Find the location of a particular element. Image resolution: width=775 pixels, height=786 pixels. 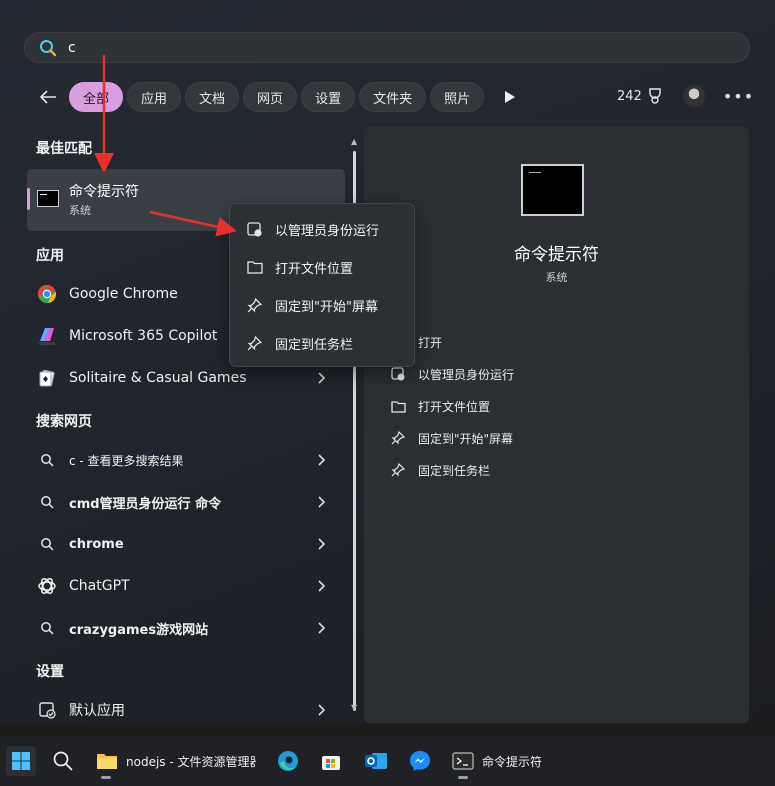

taskbar-outlook is located at coordinates (376, 761).